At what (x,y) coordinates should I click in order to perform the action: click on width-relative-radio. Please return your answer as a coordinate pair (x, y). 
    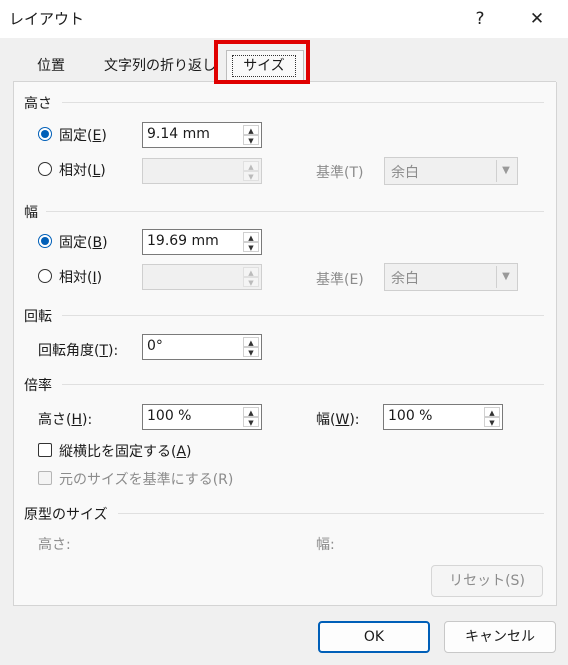
    Looking at the image, I should click on (45, 276).